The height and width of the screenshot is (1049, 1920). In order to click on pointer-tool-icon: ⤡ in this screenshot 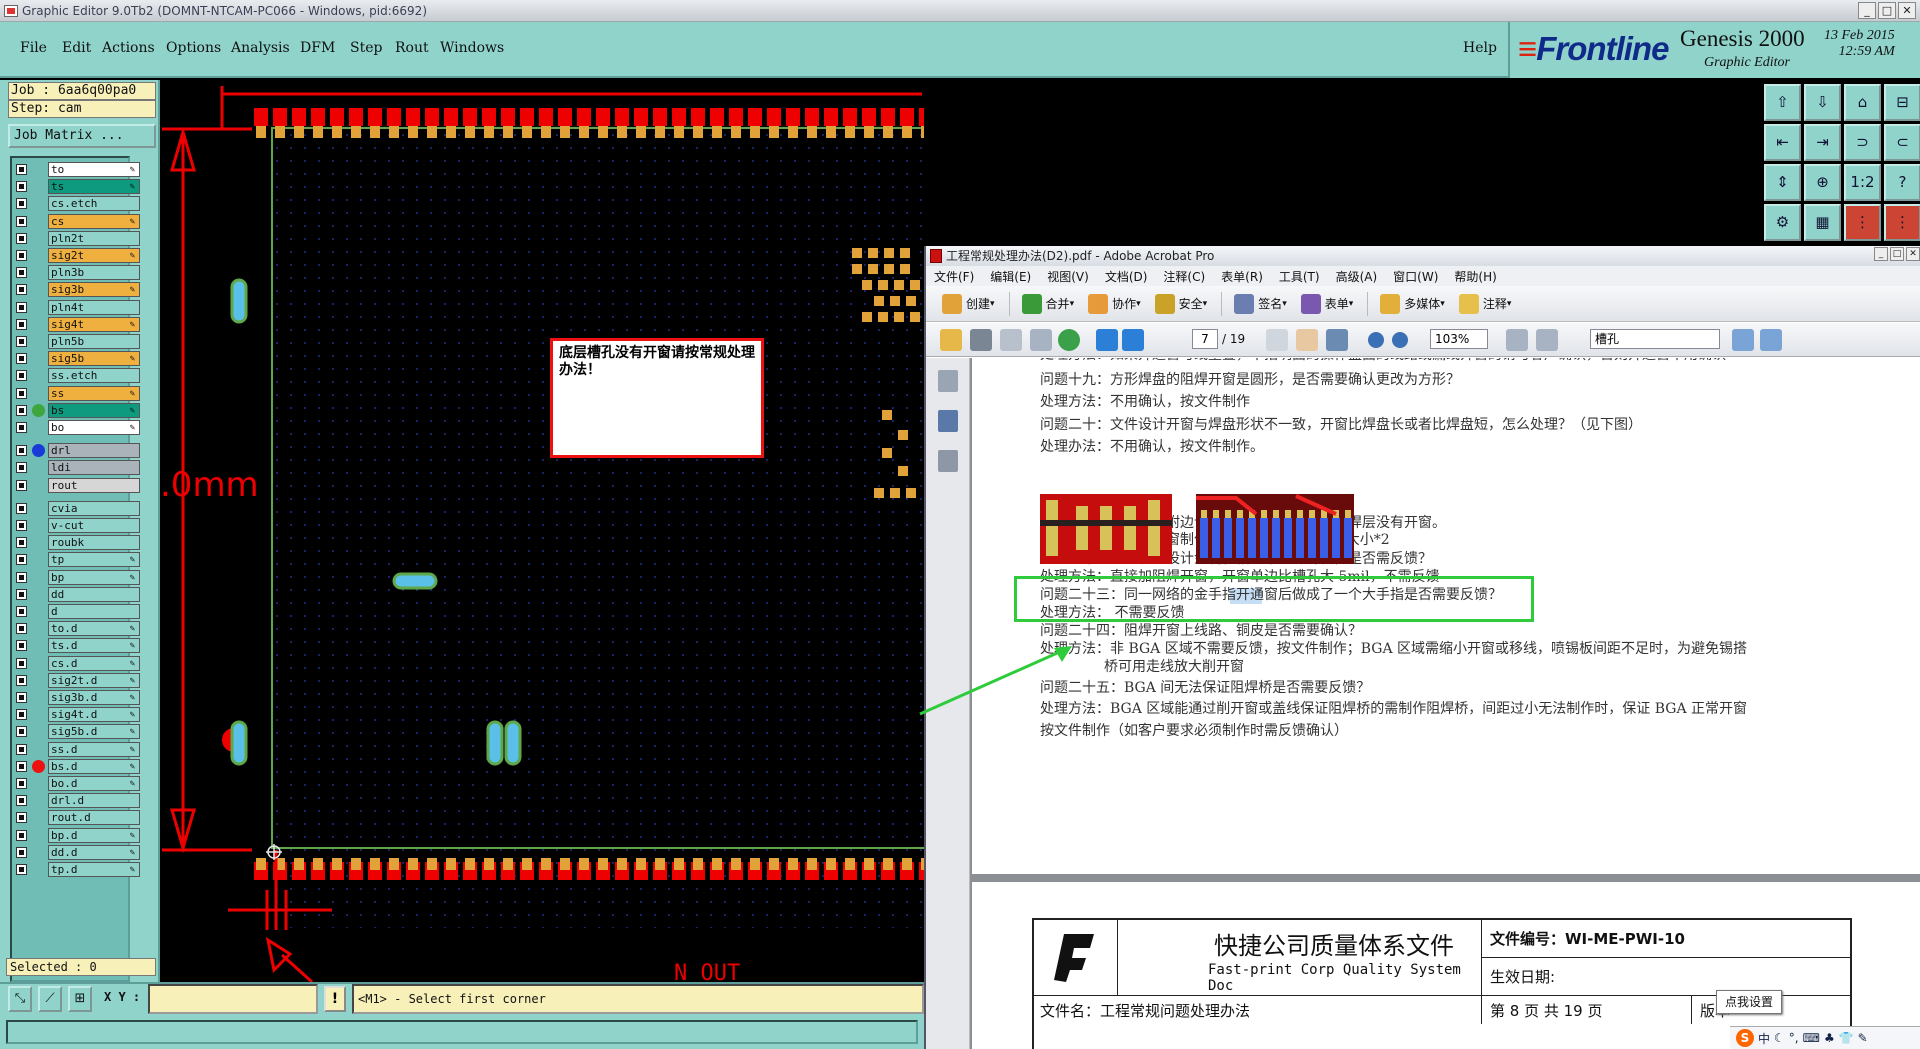, I will do `click(20, 999)`.